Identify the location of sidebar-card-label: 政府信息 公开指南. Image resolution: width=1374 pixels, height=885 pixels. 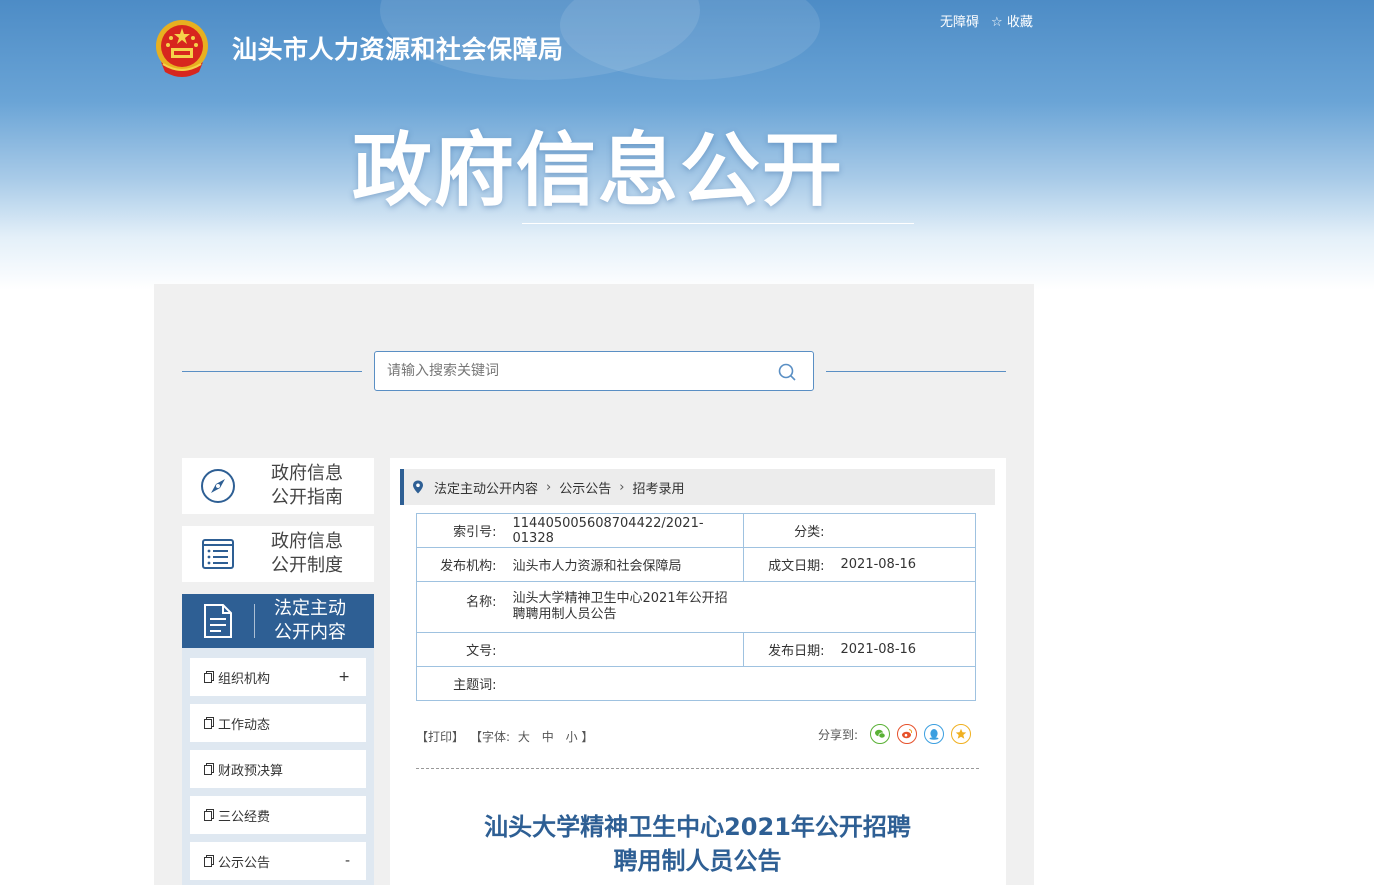
(307, 486).